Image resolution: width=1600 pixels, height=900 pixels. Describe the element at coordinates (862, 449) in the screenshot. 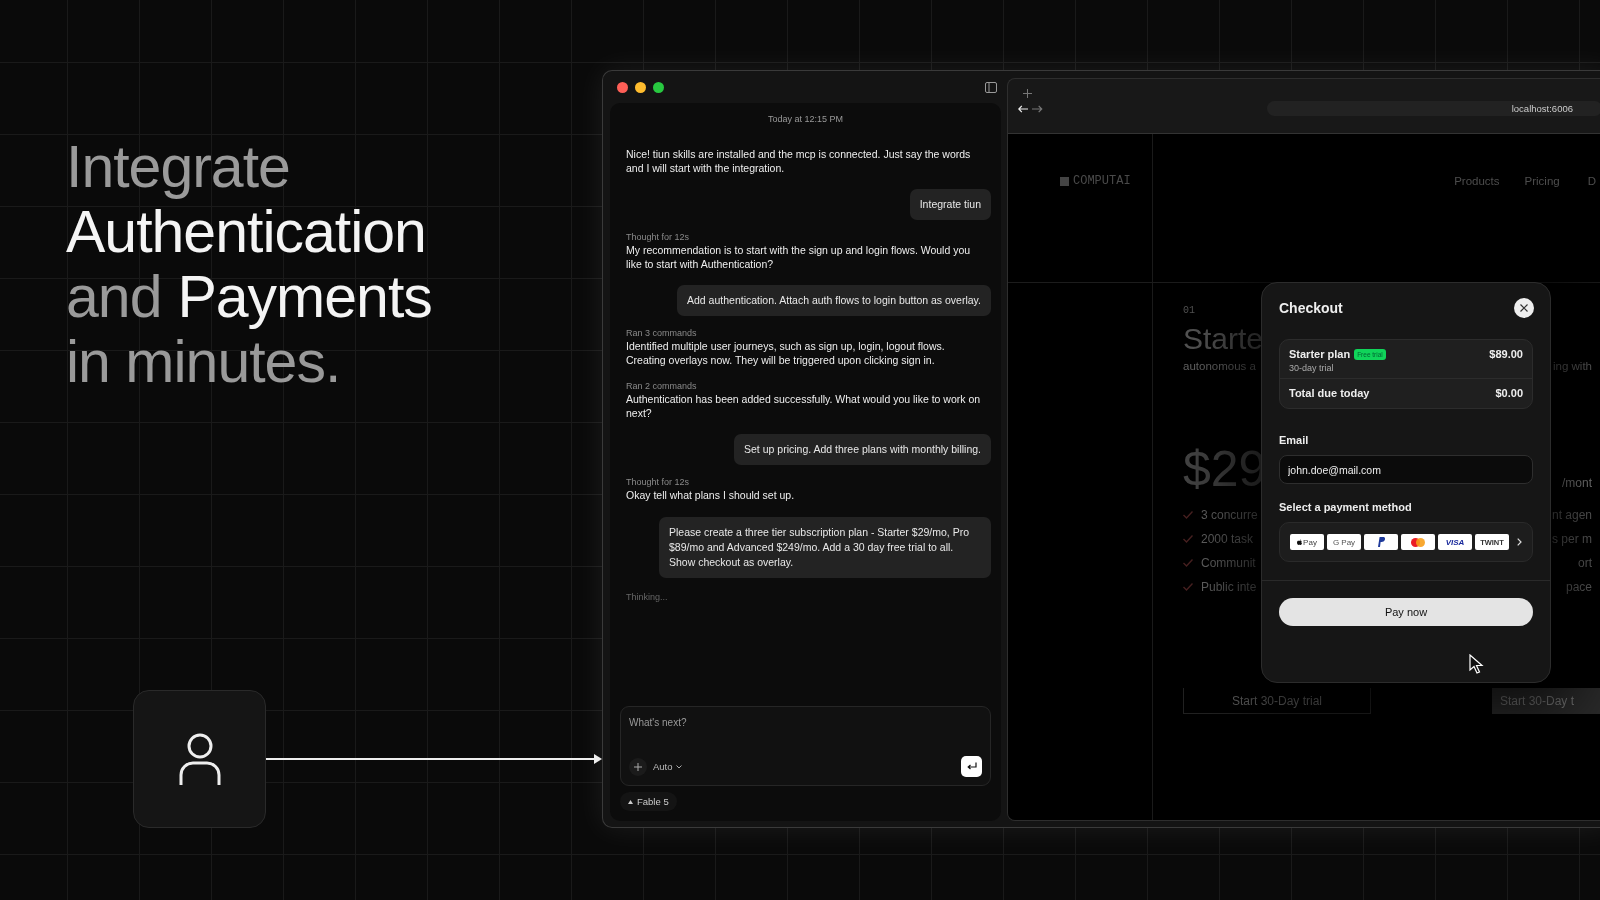

I see `user-message-bubble: Set up pricing. Add three plans with monthly billing.` at that location.